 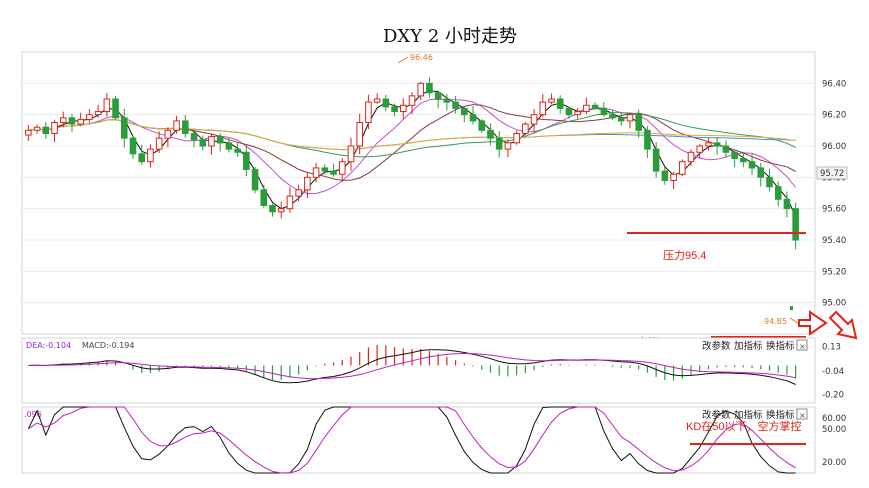 I want to click on last-price-label: 95.72, so click(x=832, y=174).